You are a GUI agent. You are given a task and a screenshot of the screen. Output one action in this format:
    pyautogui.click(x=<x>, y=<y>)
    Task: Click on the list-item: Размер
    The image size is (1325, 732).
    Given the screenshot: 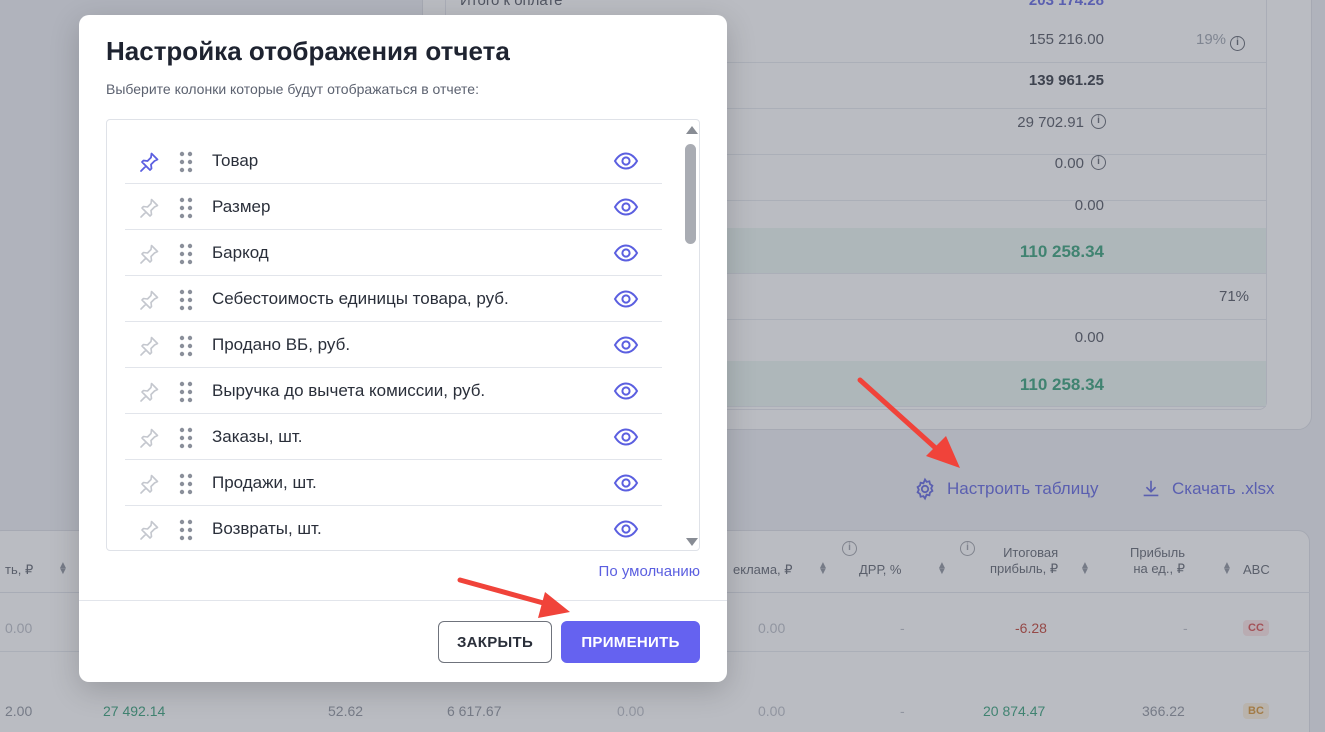 What is the action you would take?
    pyautogui.click(x=393, y=207)
    